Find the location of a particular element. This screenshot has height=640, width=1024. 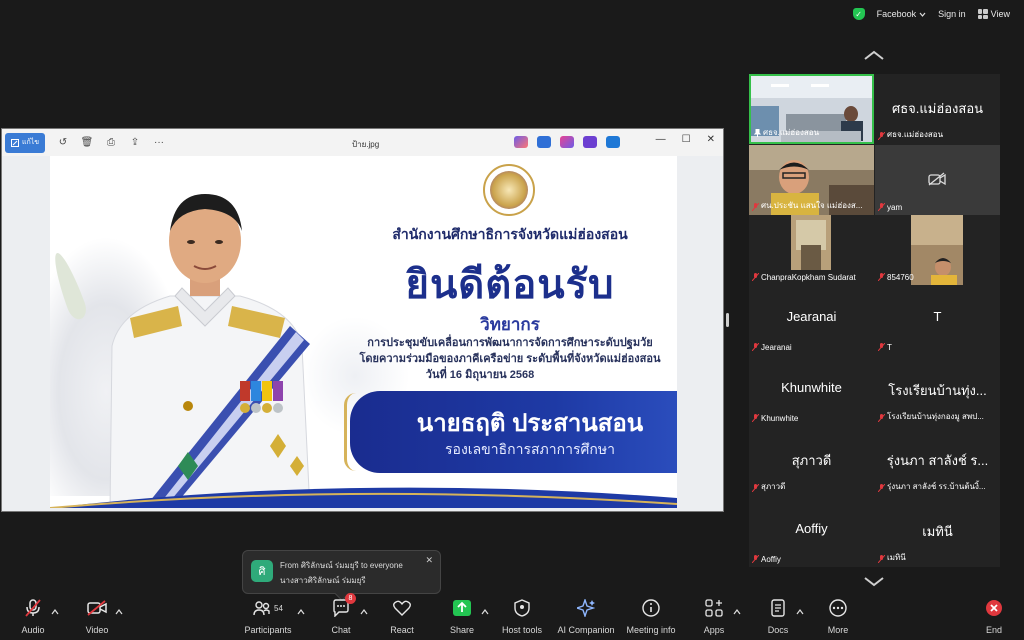

video-options-caret-icon is located at coordinates (119, 612).